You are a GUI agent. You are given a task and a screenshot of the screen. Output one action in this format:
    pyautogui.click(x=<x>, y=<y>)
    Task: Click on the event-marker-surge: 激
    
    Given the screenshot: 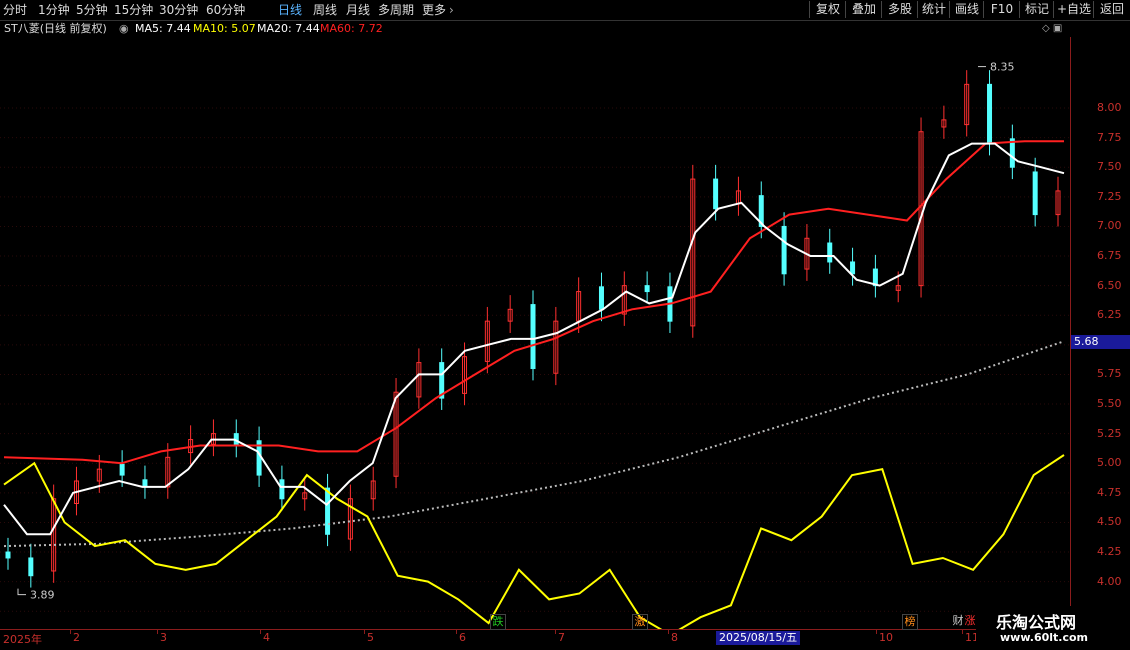 What is the action you would take?
    pyautogui.click(x=640, y=622)
    